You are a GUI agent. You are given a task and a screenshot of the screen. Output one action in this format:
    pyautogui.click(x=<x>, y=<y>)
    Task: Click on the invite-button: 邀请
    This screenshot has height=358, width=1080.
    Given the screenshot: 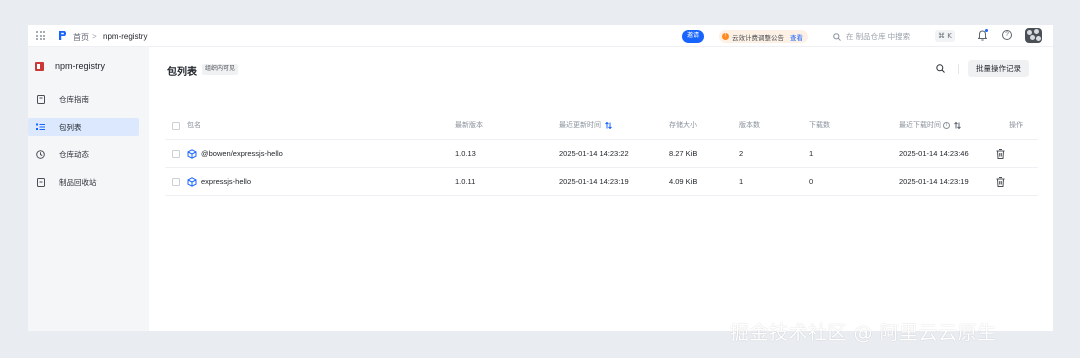 What is the action you would take?
    pyautogui.click(x=693, y=36)
    